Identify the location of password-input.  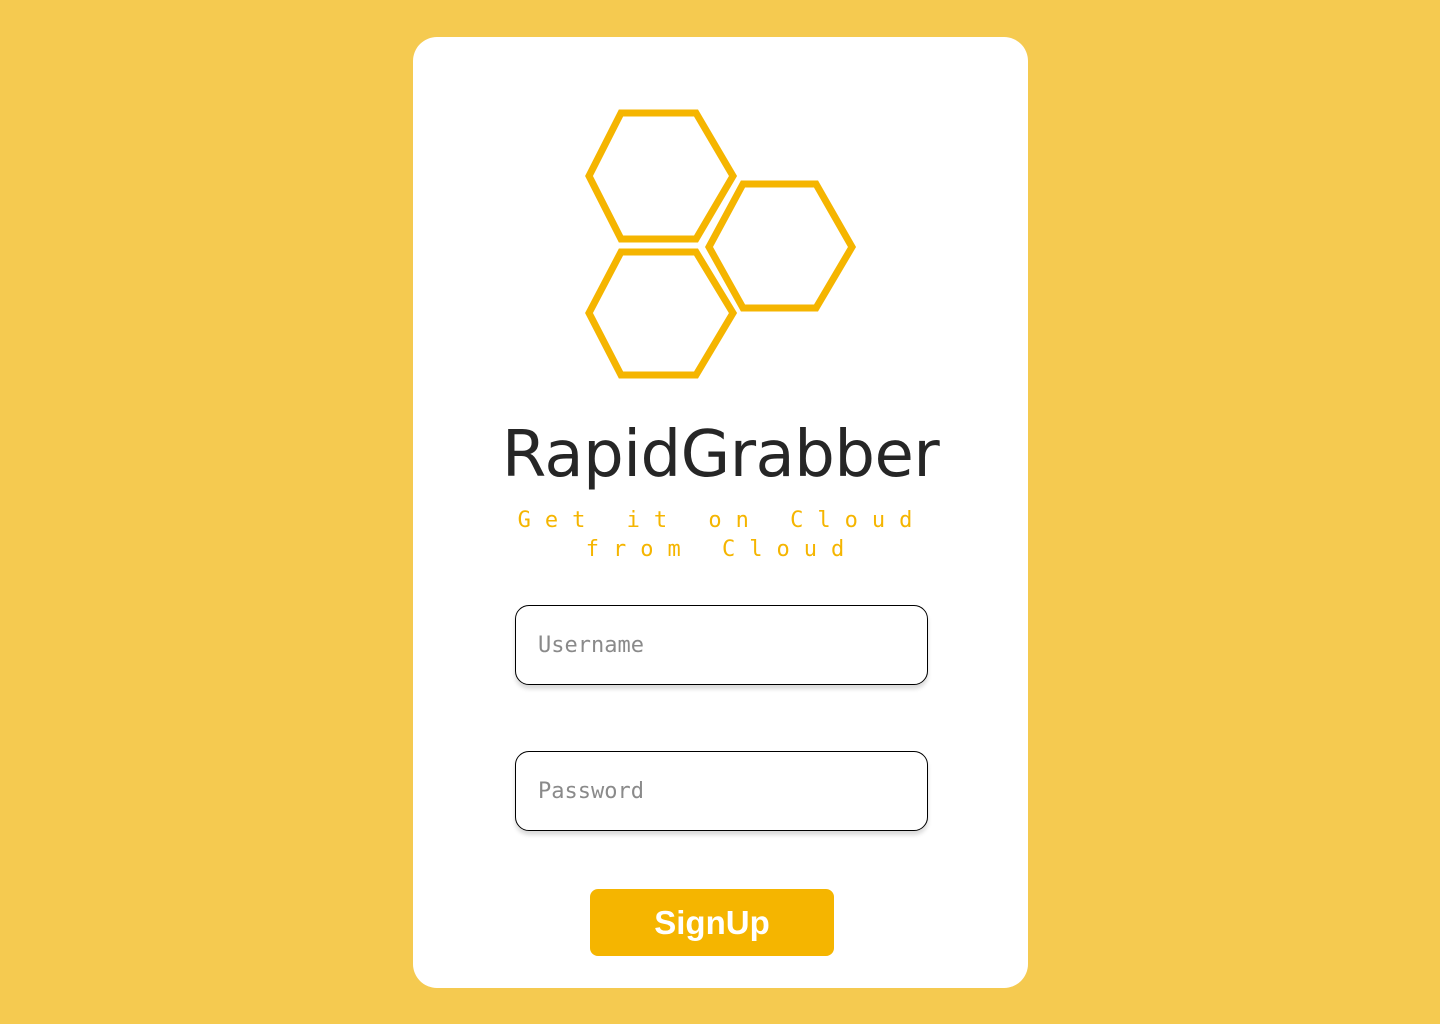
(721, 791).